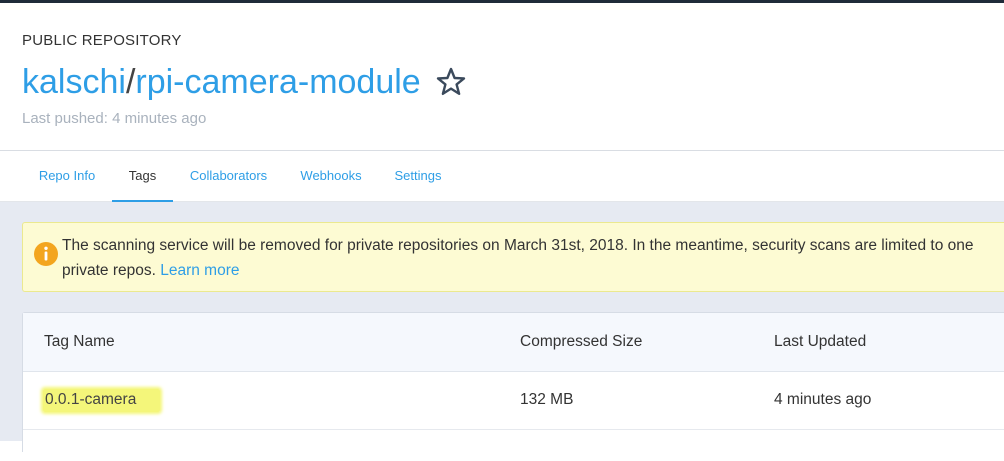 This screenshot has height=461, width=1004. What do you see at coordinates (74, 82) in the screenshot?
I see `namespace-link: kalschi` at bounding box center [74, 82].